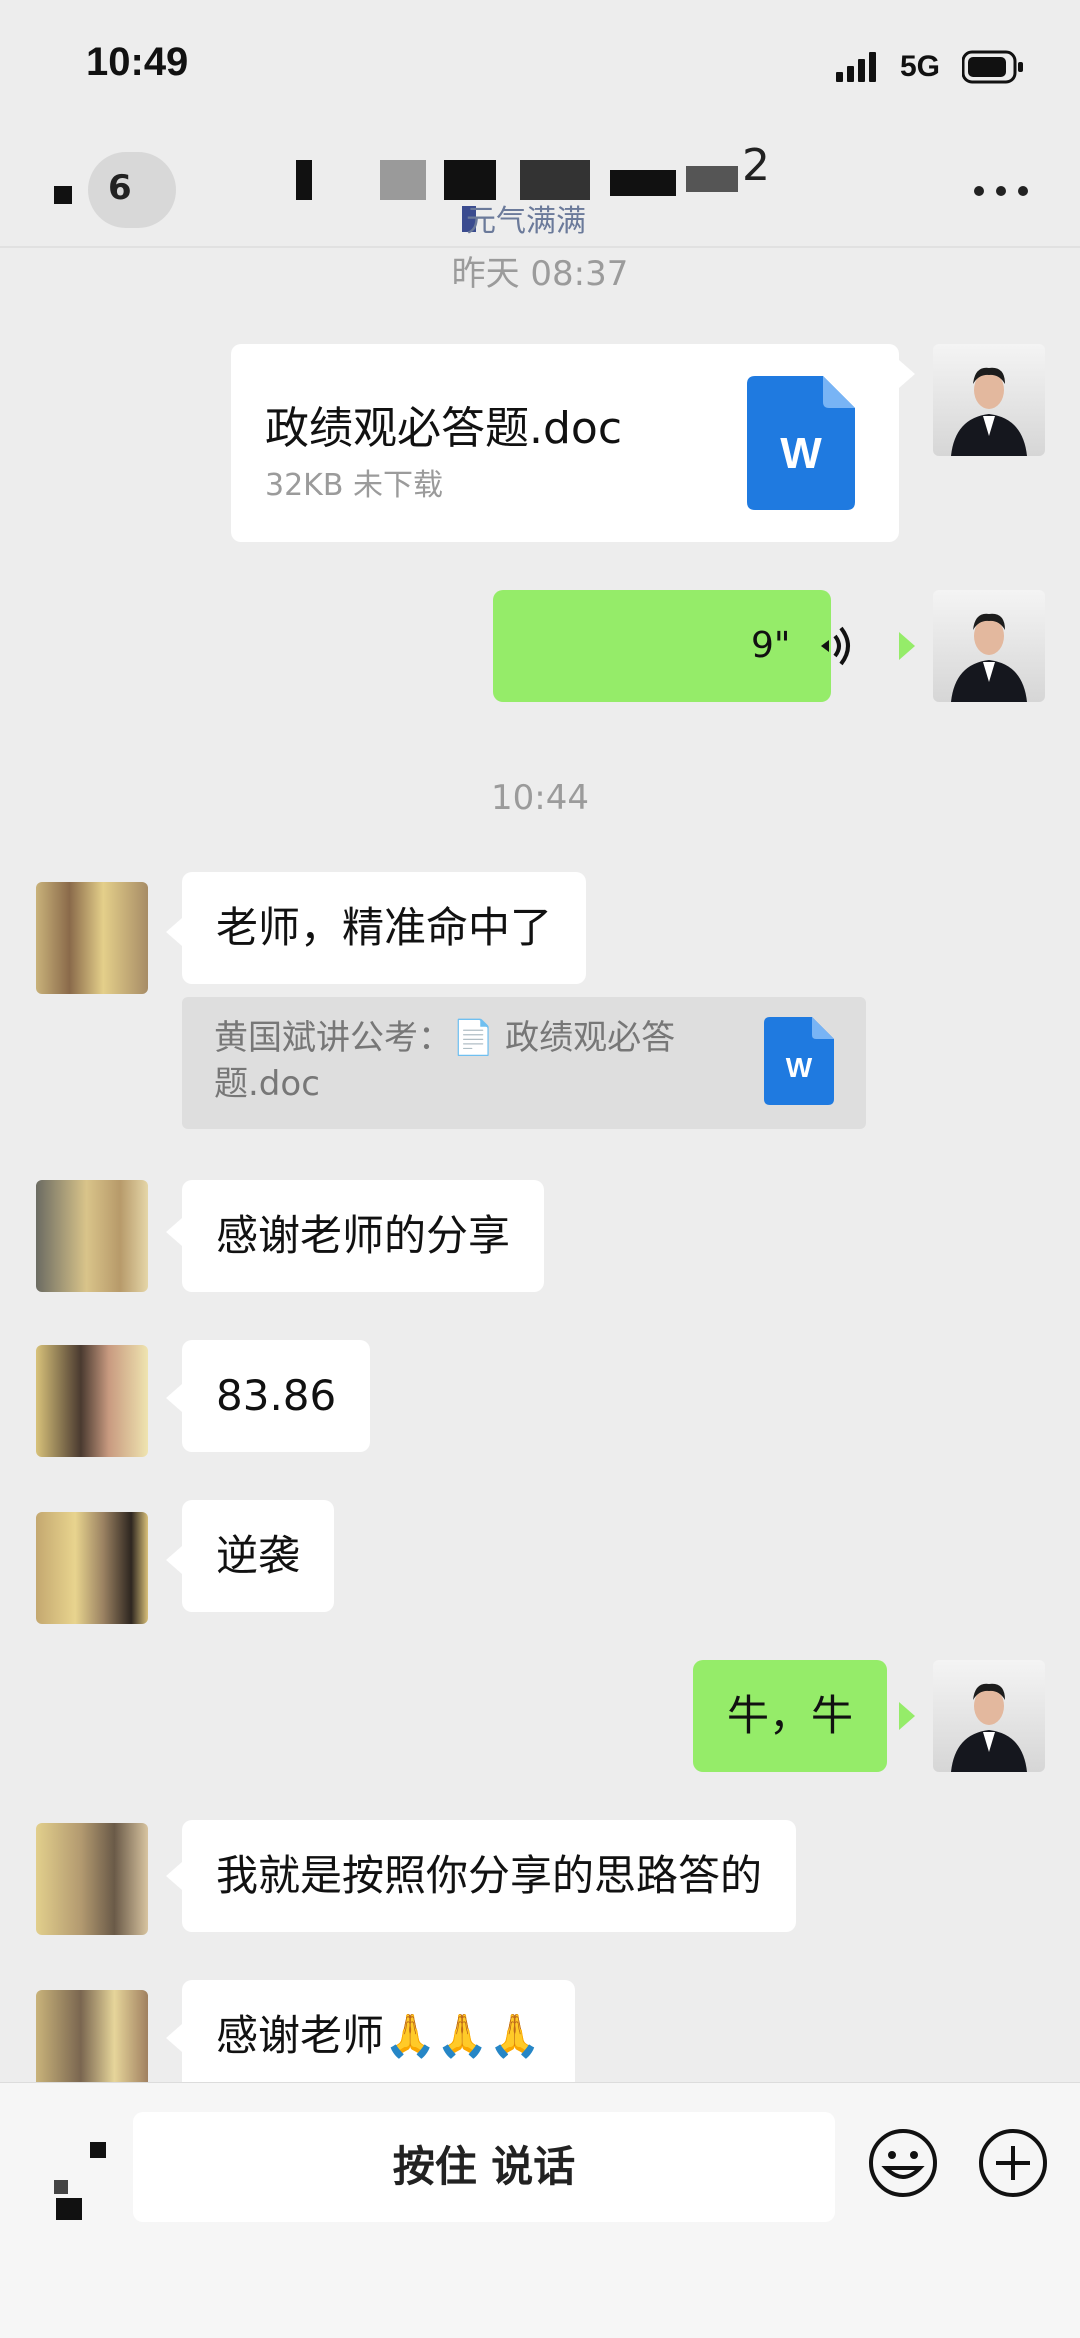 The height and width of the screenshot is (2338, 1080). I want to click on message-text: 83.86, so click(276, 1395).